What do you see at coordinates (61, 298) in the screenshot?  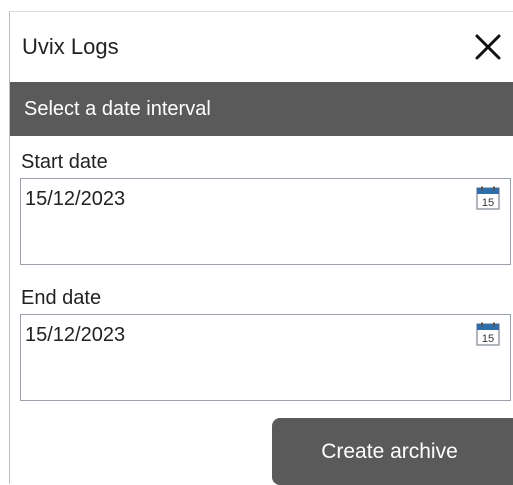 I see `end-date-label: End date` at bounding box center [61, 298].